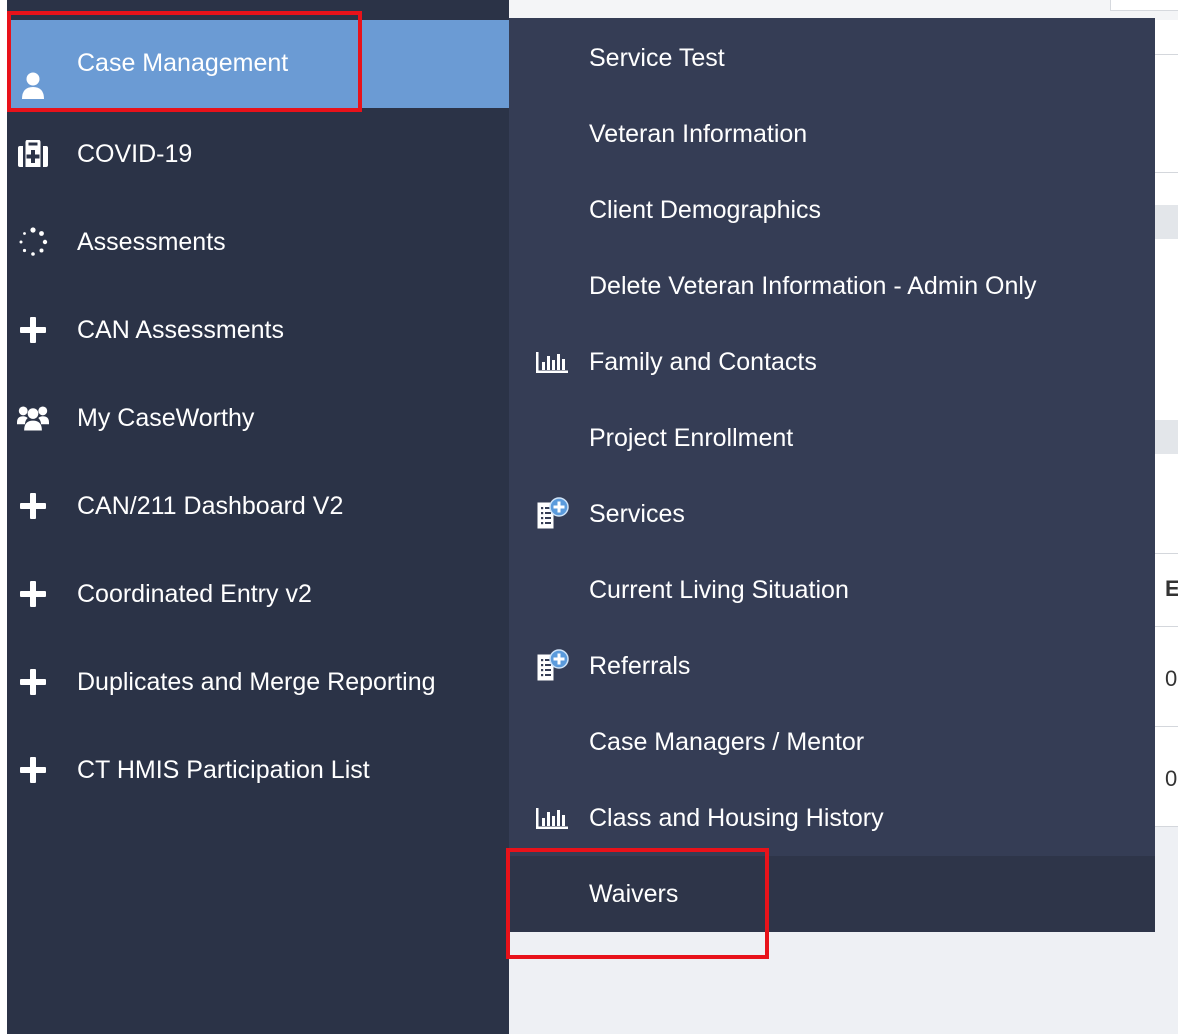  I want to click on background-topbar, so click(843, 10).